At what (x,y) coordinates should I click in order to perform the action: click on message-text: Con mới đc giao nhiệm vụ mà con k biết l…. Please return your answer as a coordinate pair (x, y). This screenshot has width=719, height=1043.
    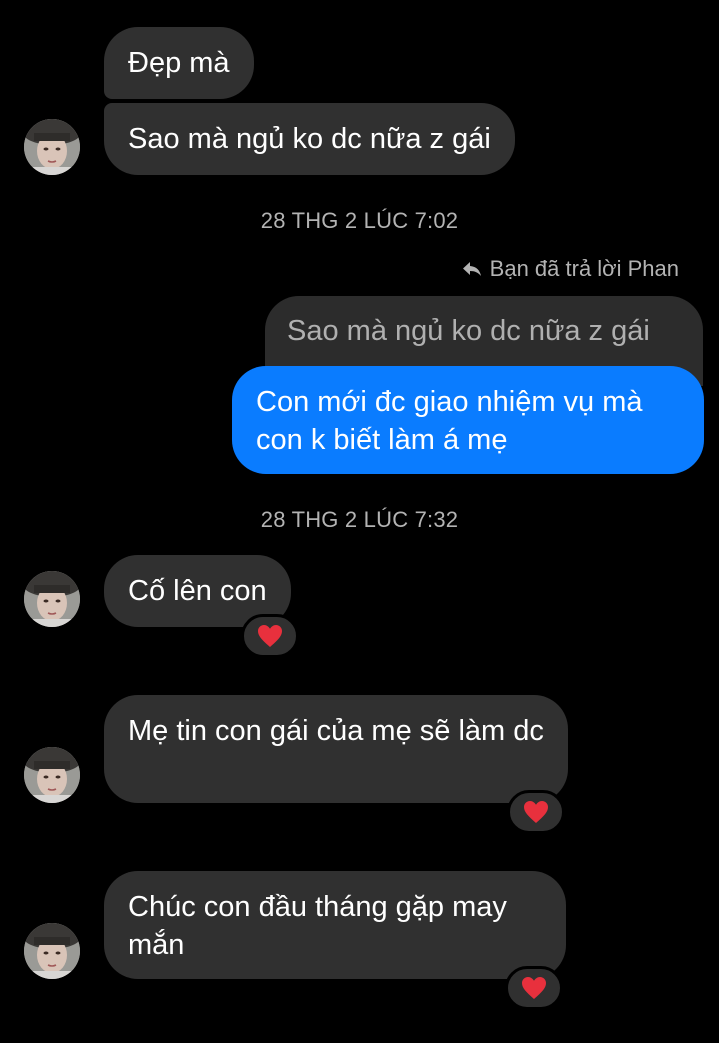
    Looking at the image, I should click on (449, 421).